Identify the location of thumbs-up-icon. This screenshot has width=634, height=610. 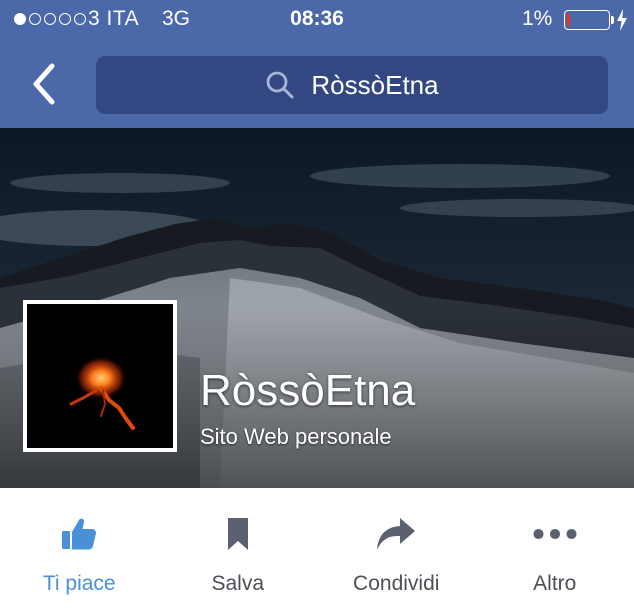
(79, 534).